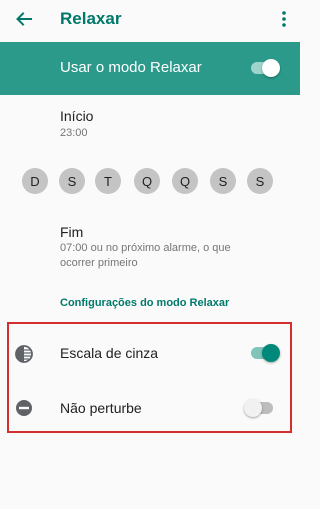  What do you see at coordinates (108, 181) in the screenshot?
I see `day-tuesday: T` at bounding box center [108, 181].